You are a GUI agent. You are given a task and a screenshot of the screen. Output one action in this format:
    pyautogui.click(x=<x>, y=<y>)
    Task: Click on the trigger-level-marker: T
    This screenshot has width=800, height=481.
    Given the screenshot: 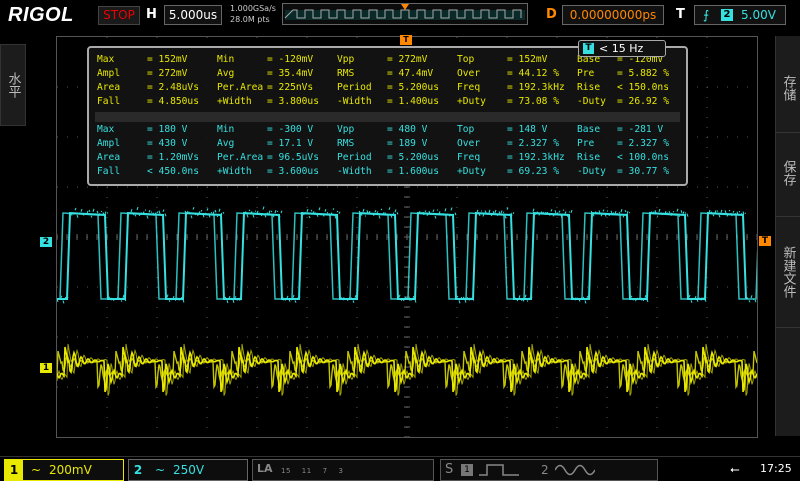 What is the action you would take?
    pyautogui.click(x=765, y=241)
    